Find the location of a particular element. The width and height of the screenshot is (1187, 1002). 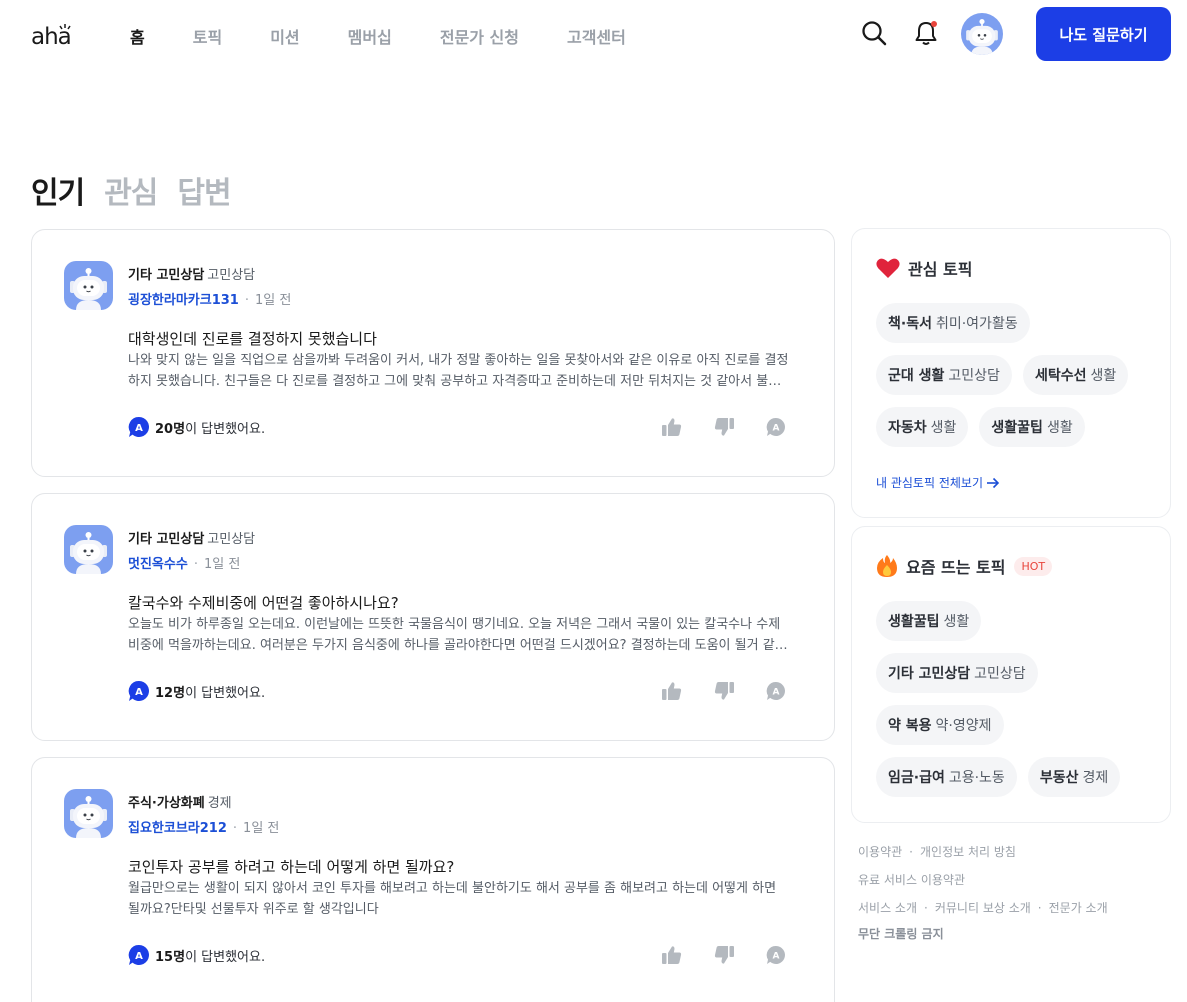

footer-links-row: 유료 서비스 이용약관 is located at coordinates (911, 879).